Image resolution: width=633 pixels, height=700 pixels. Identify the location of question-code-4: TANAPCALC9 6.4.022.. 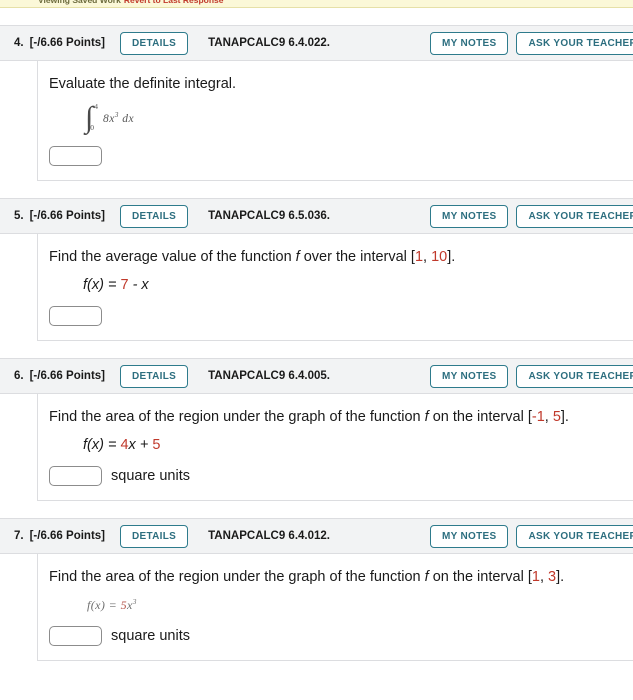
(269, 43).